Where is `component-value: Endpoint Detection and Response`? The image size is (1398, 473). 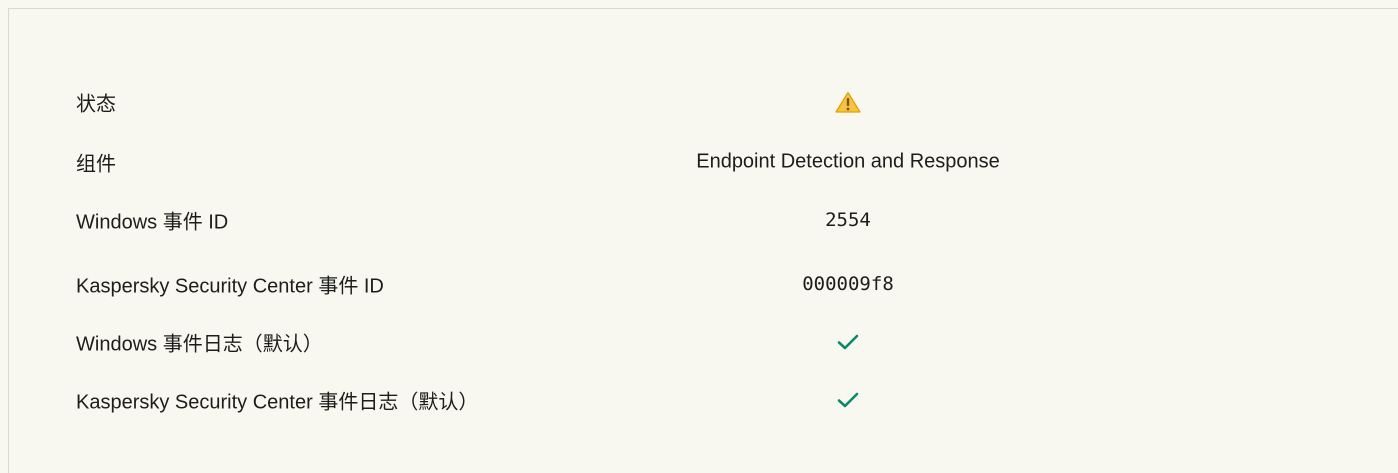
component-value: Endpoint Detection and Response is located at coordinates (848, 161).